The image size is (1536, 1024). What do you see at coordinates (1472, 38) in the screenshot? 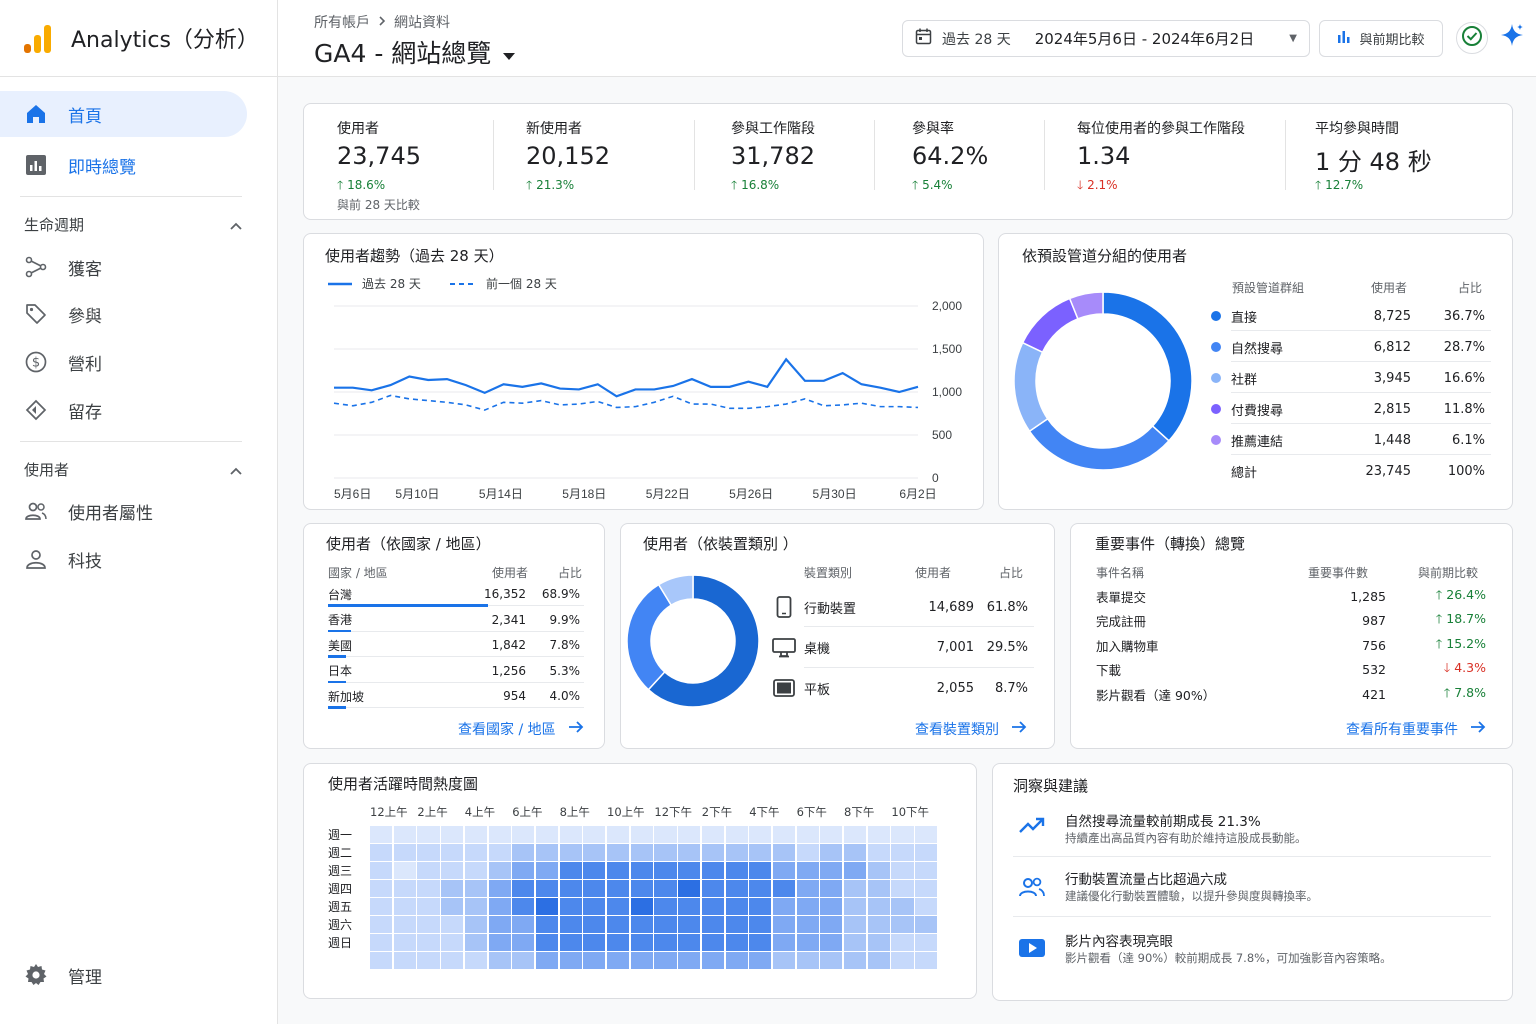
I see `status-check-button` at bounding box center [1472, 38].